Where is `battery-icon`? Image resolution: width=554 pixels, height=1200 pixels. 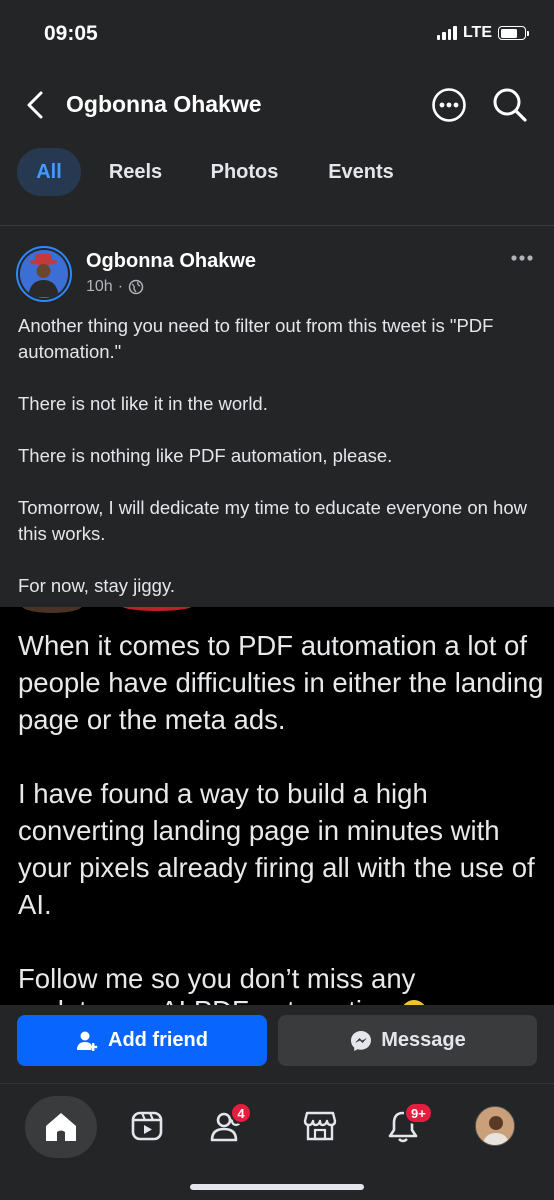
battery-icon is located at coordinates (513, 33).